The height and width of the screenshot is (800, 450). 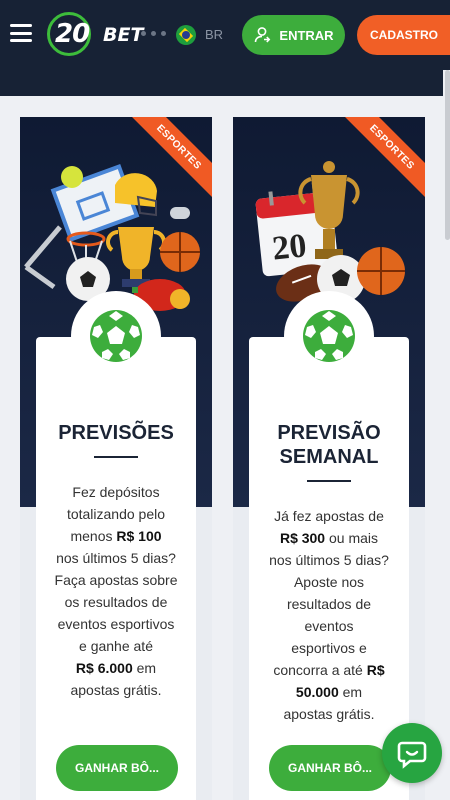 What do you see at coordinates (123, 35) in the screenshot?
I see `logo-word: BET` at bounding box center [123, 35].